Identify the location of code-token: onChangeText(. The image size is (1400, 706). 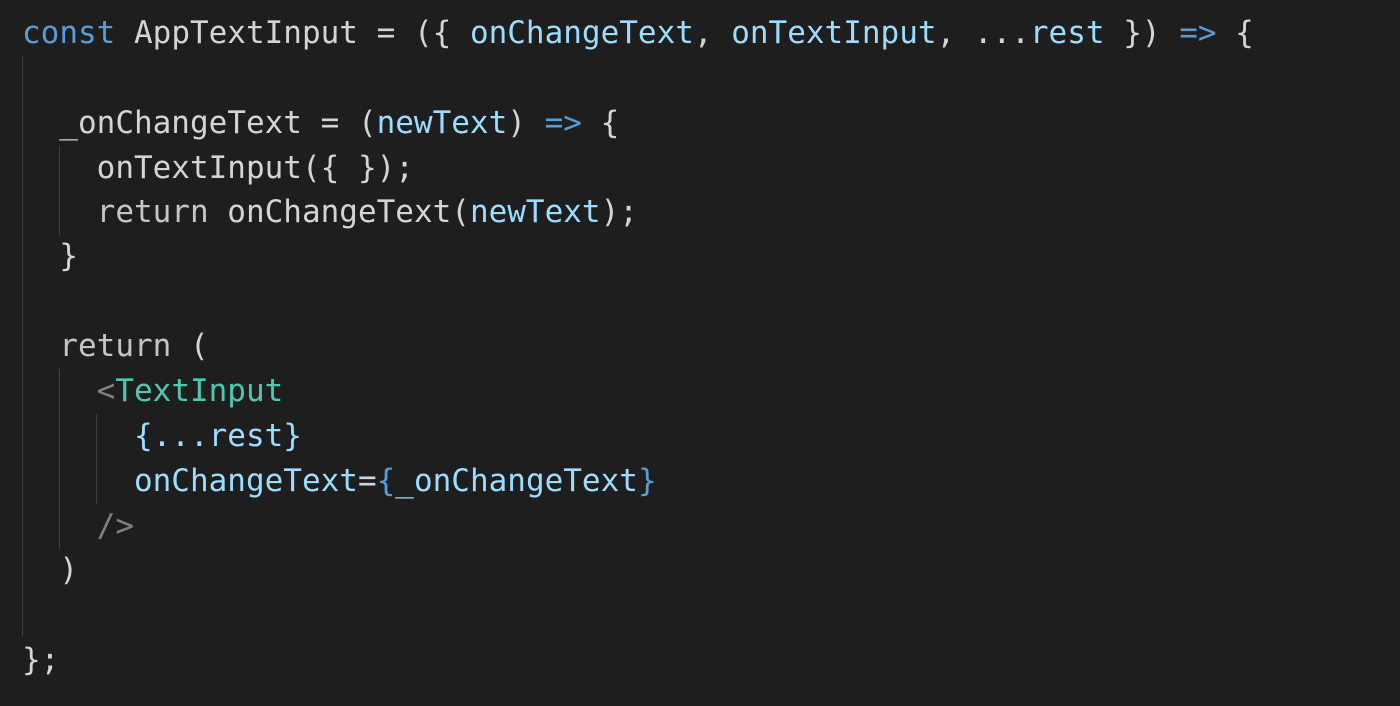
(339, 212).